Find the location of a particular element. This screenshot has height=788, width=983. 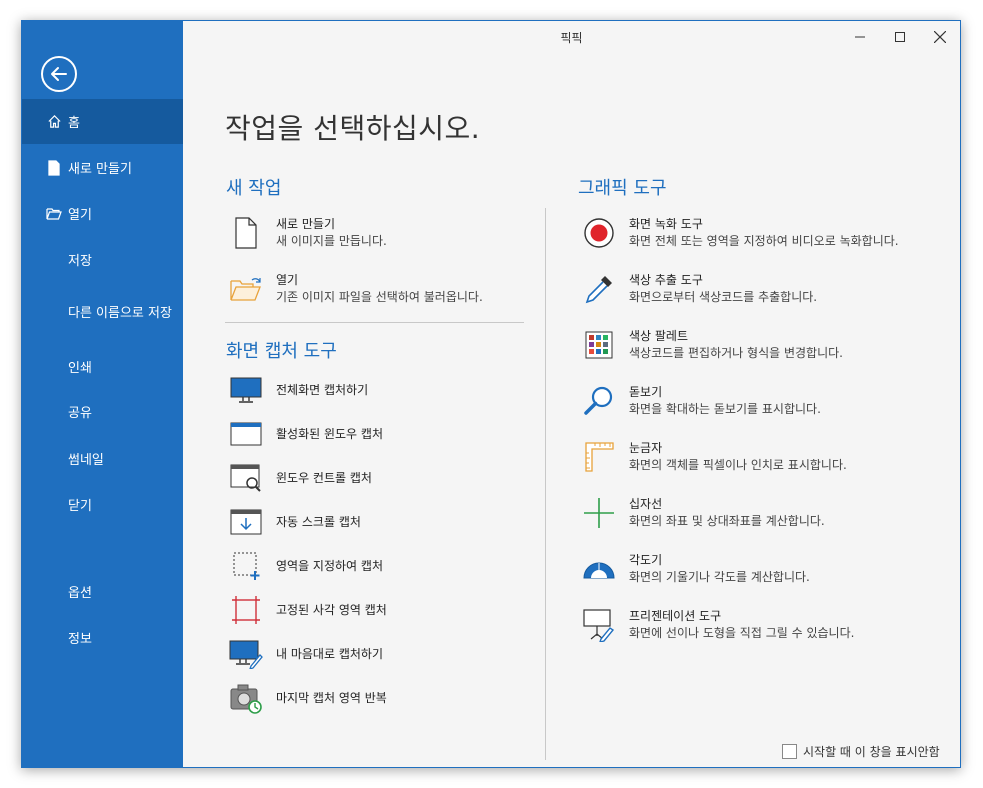

capture-freehand-item: 내 마음대로 캡처하기 is located at coordinates (306, 654).